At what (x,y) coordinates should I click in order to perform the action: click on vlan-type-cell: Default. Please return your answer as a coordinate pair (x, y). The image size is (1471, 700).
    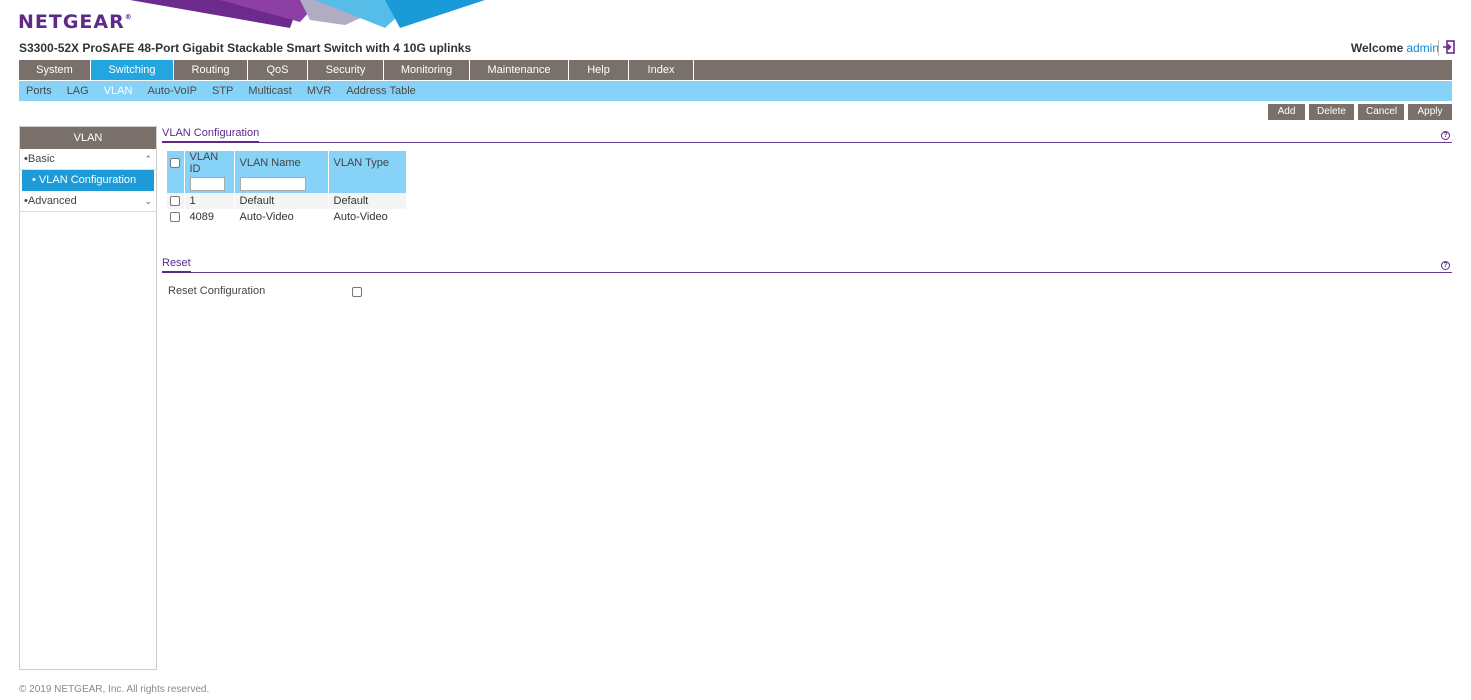
    Looking at the image, I should click on (367, 201).